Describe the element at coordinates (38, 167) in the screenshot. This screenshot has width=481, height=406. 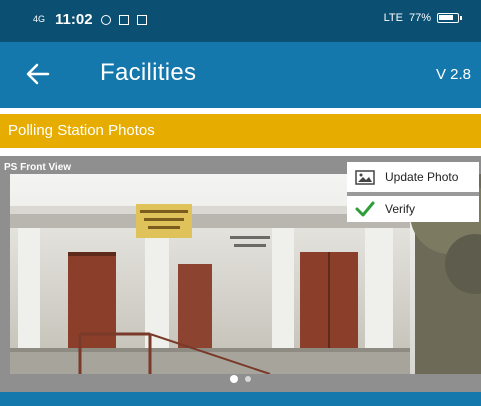
I see `photo-caption: PS Front View` at that location.